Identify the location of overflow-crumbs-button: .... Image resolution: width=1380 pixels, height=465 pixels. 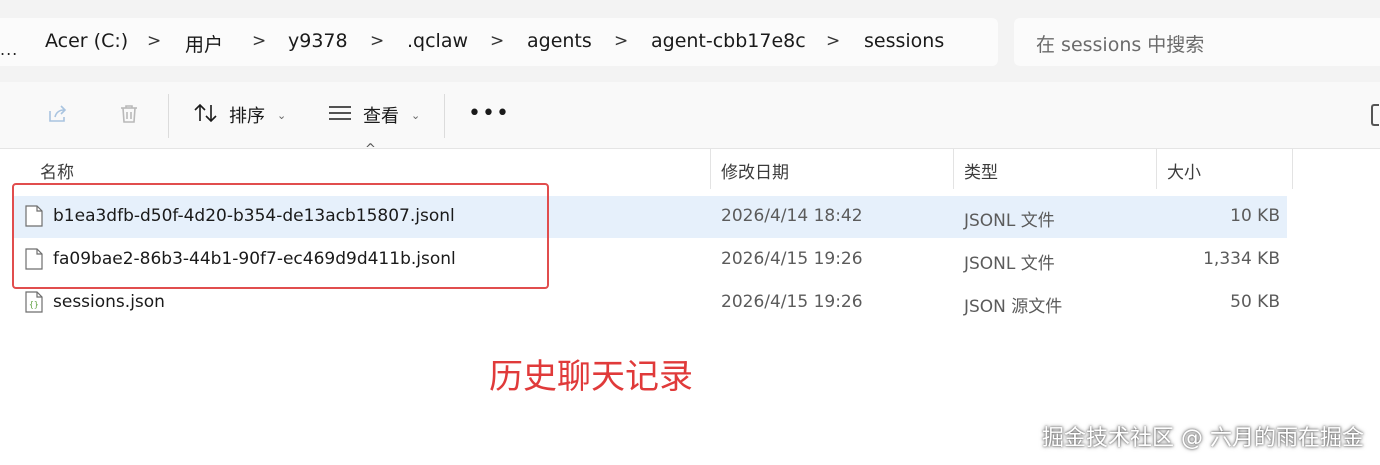
(9, 49).